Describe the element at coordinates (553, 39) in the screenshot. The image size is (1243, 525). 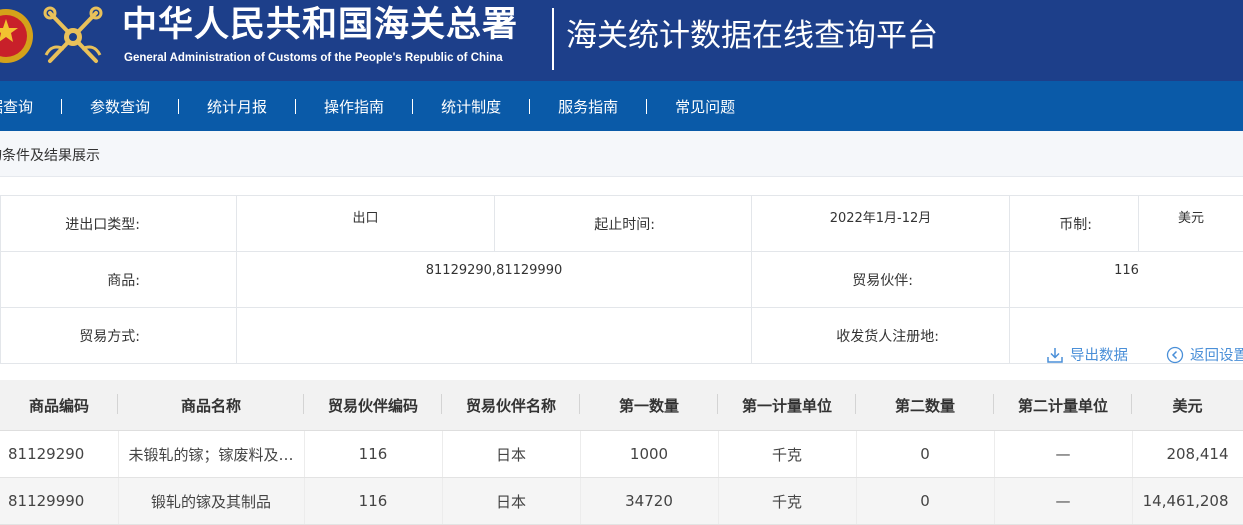
I see `header-divider` at that location.